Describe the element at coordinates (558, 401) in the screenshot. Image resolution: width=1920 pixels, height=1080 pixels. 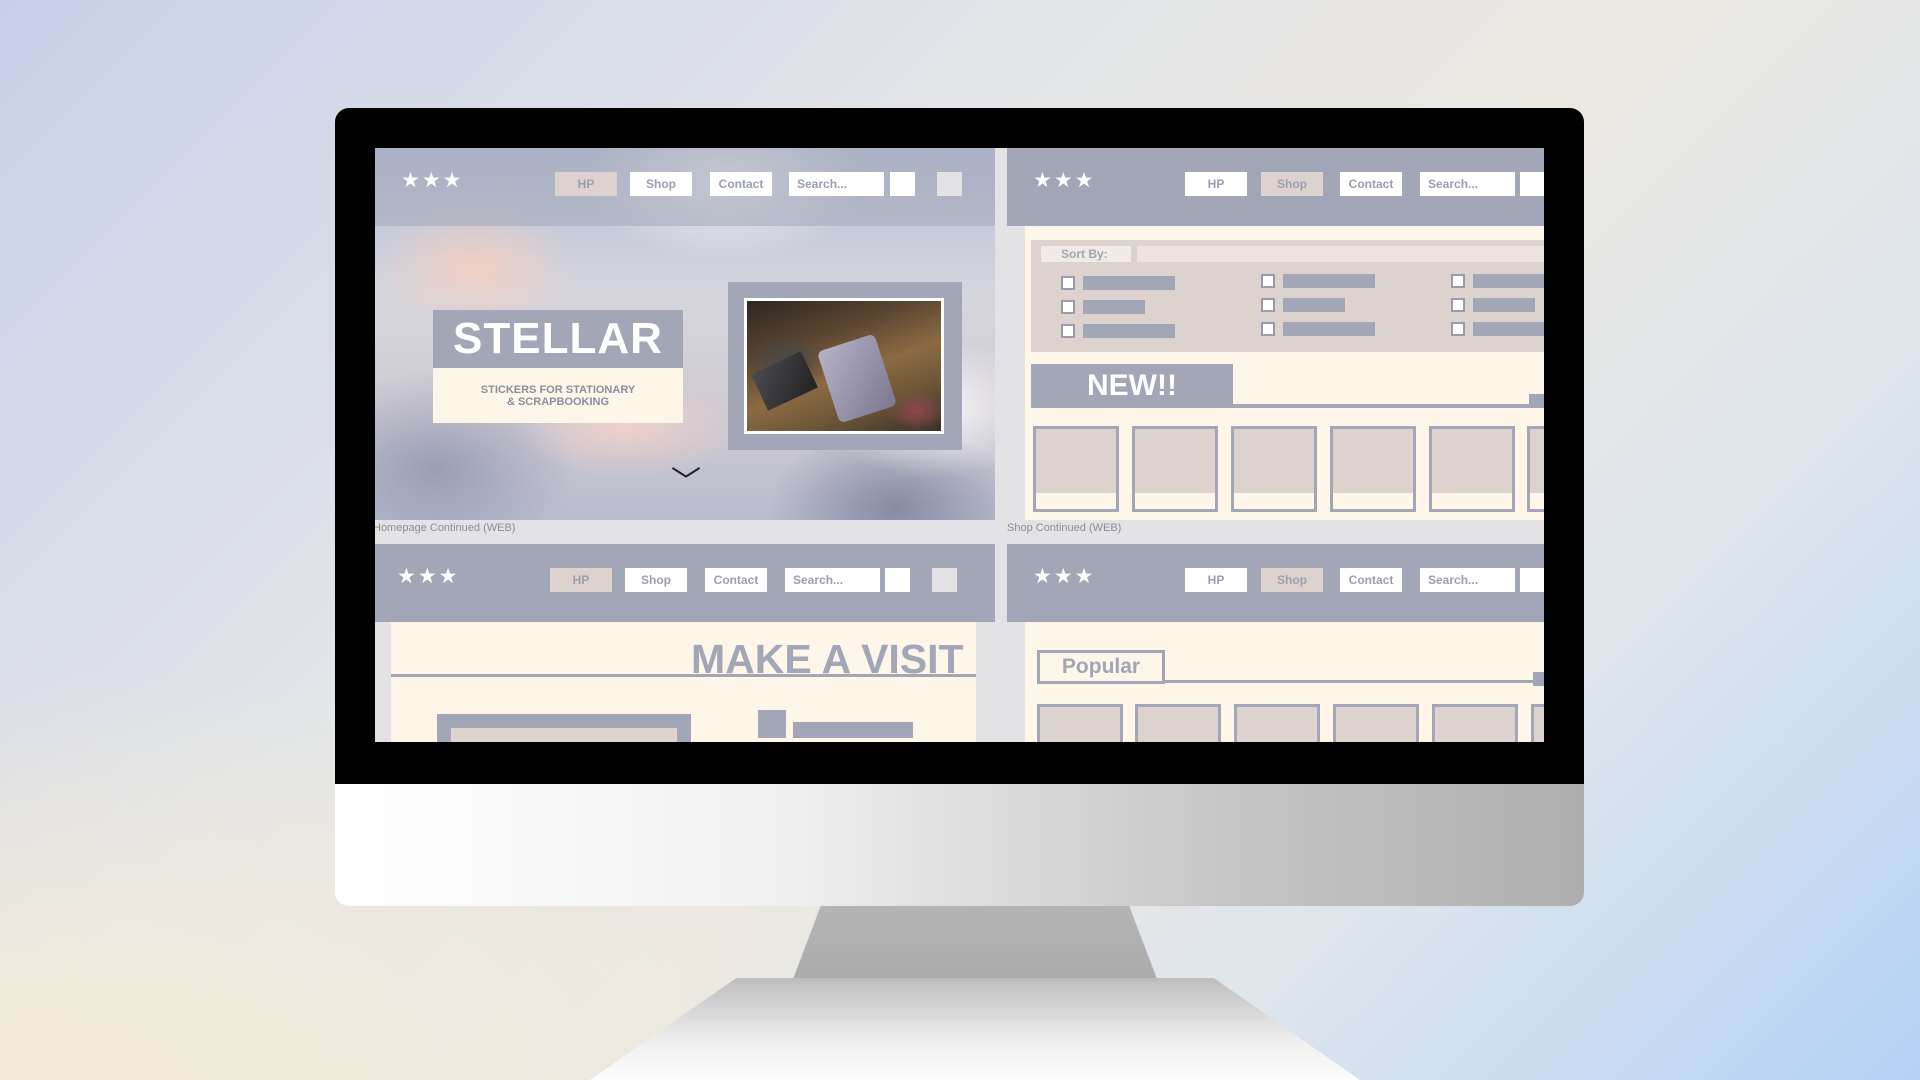
I see `hero-subtitle-line2: & SCRAPBOOKING` at that location.